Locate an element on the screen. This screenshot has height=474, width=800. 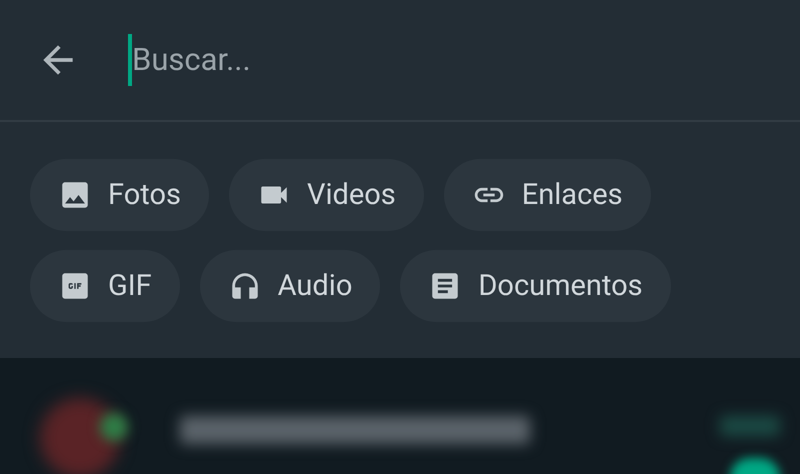
filter-chip: Enlaces is located at coordinates (547, 195).